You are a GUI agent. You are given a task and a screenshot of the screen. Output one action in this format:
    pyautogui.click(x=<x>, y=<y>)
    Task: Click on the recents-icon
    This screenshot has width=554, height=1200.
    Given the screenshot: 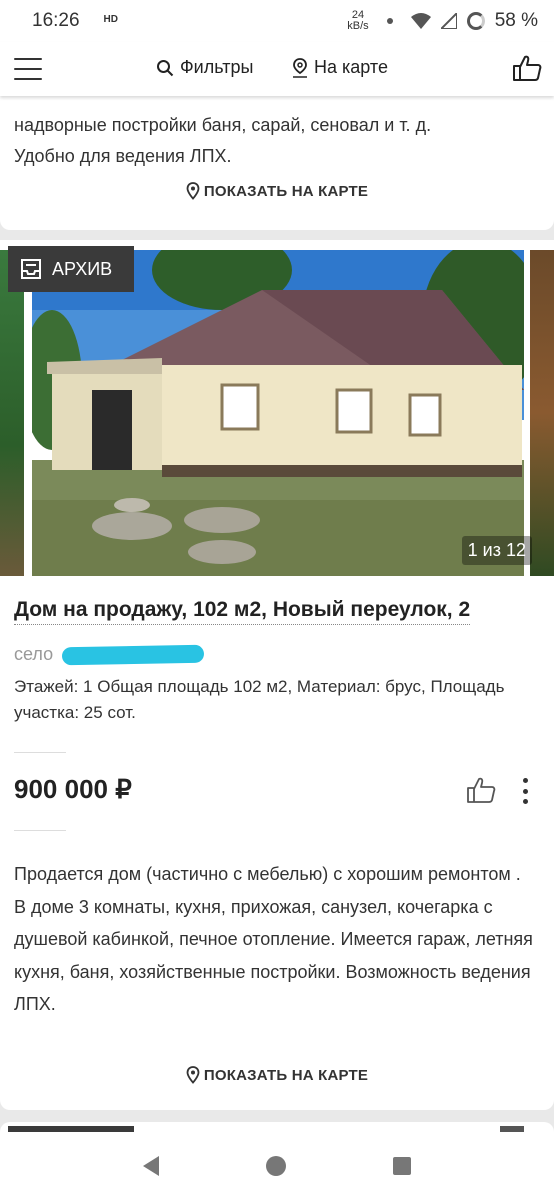 What is the action you would take?
    pyautogui.click(x=401, y=1166)
    